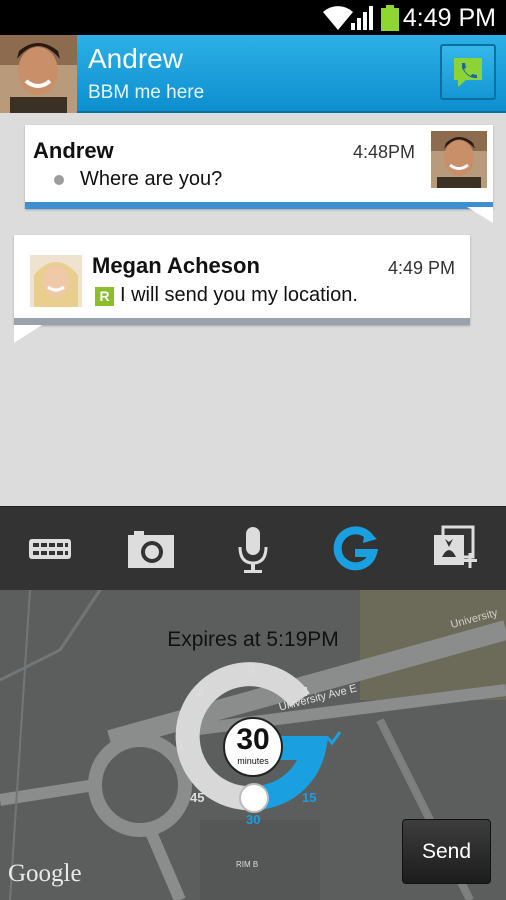  I want to click on dial-tick-label: 4, so click(305, 691).